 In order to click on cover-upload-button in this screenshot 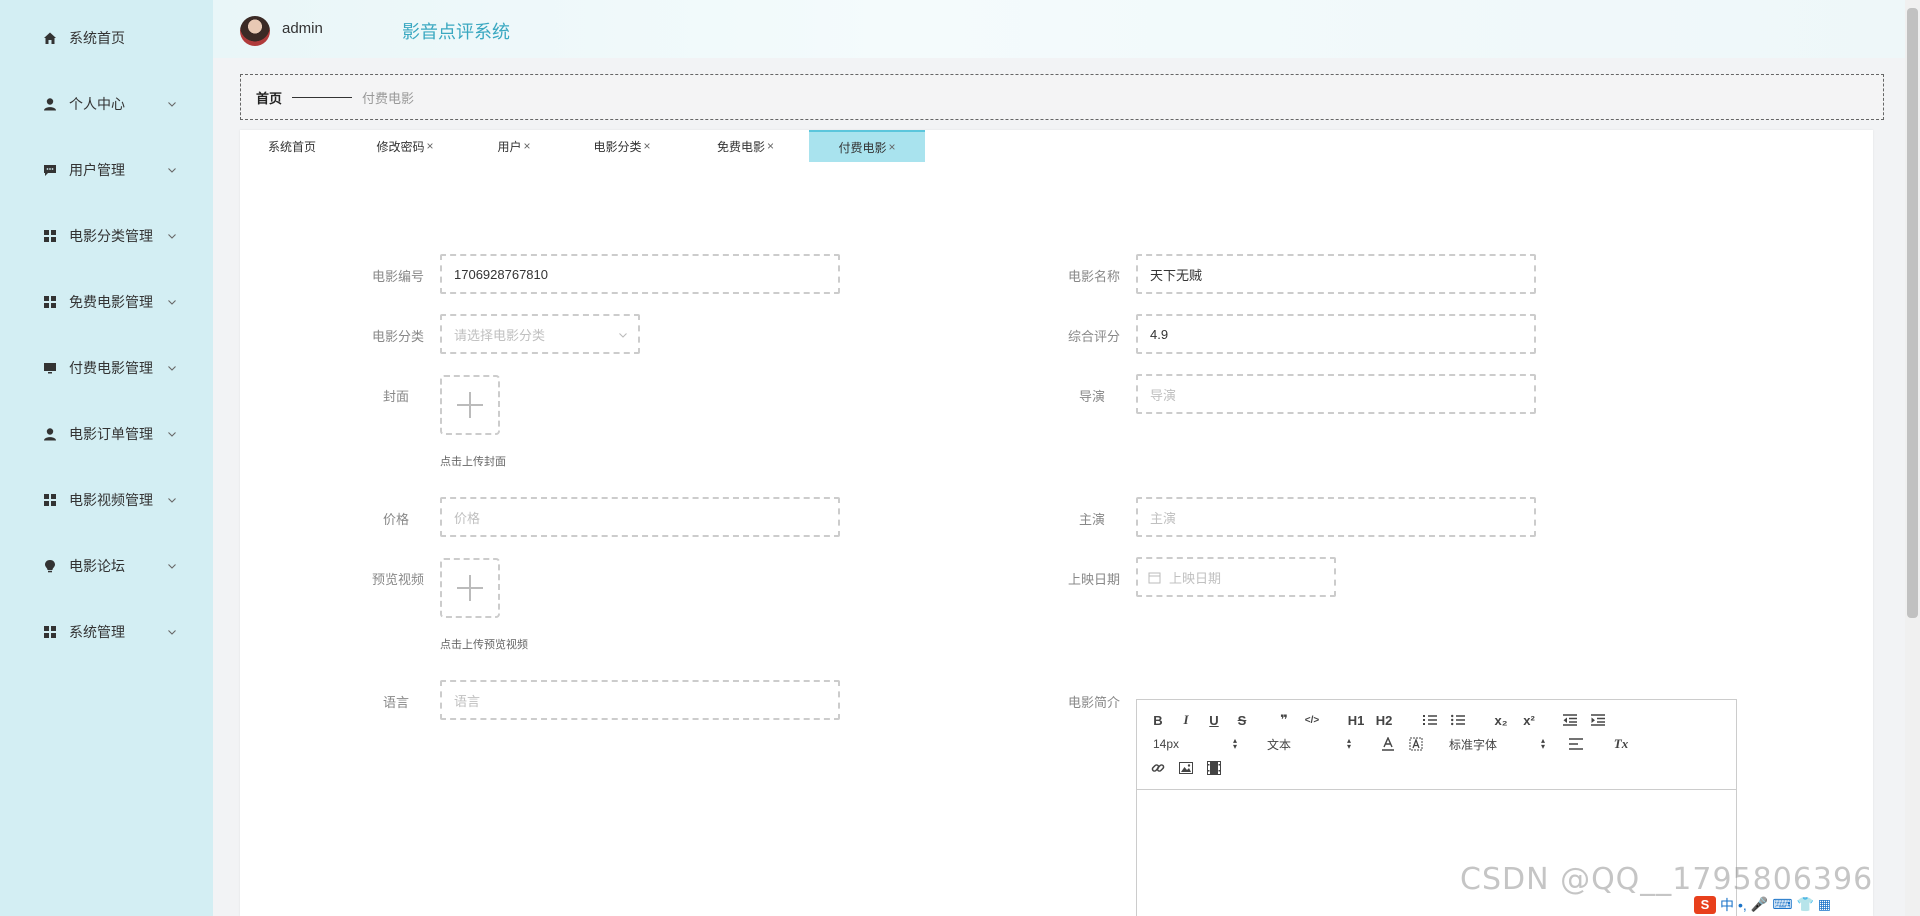, I will do `click(470, 405)`.